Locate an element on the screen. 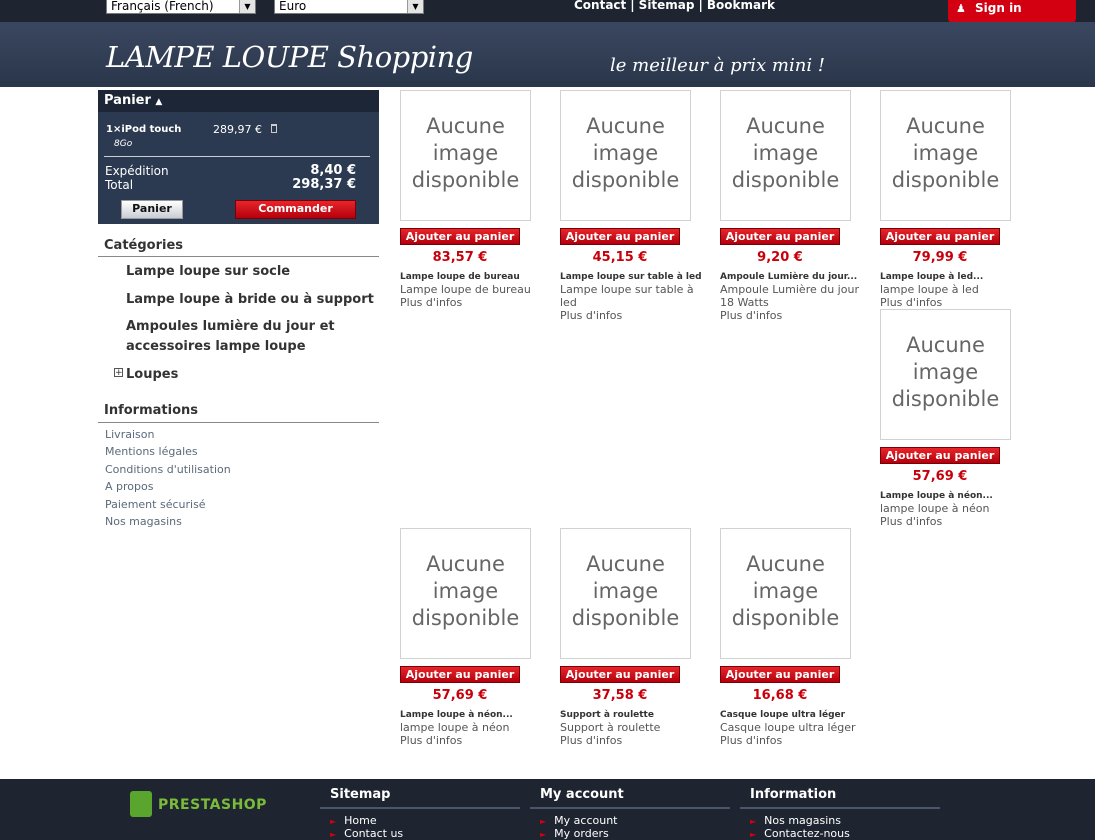 The height and width of the screenshot is (840, 1095). footer-link-label: My orders is located at coordinates (581, 833).